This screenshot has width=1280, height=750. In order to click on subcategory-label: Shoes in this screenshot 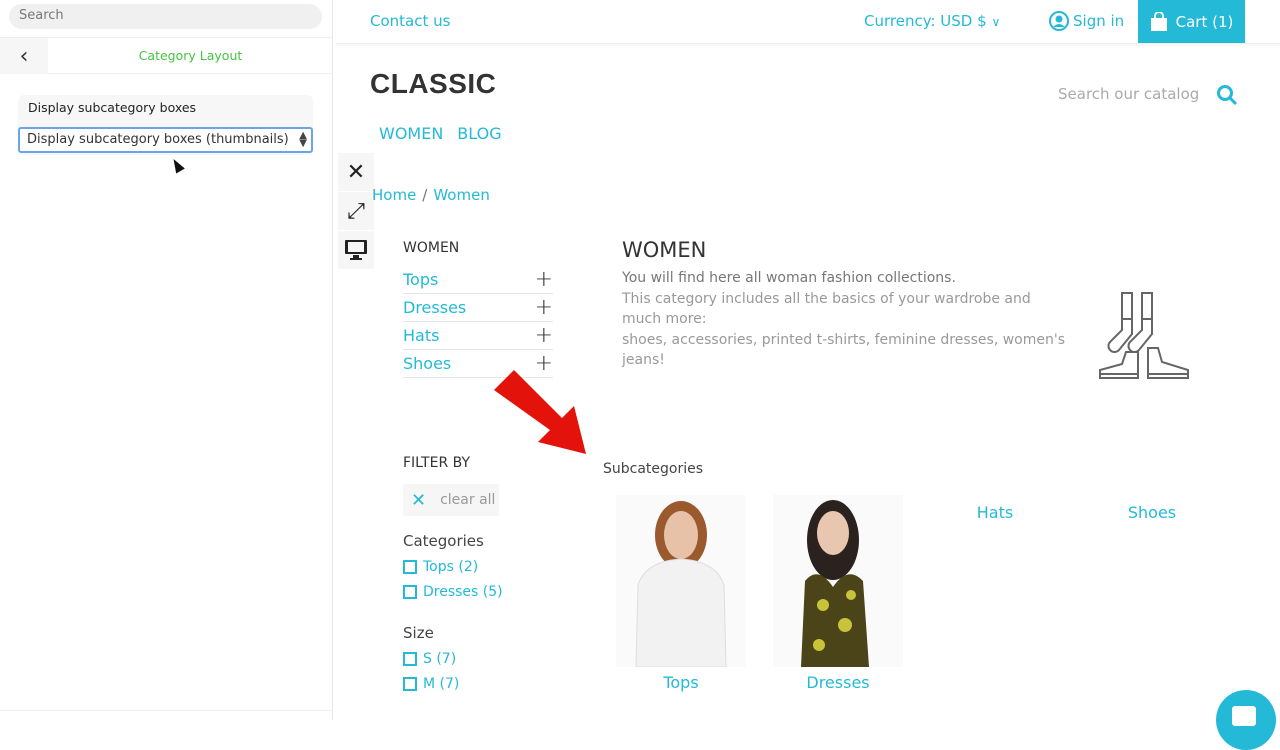, I will do `click(1152, 512)`.